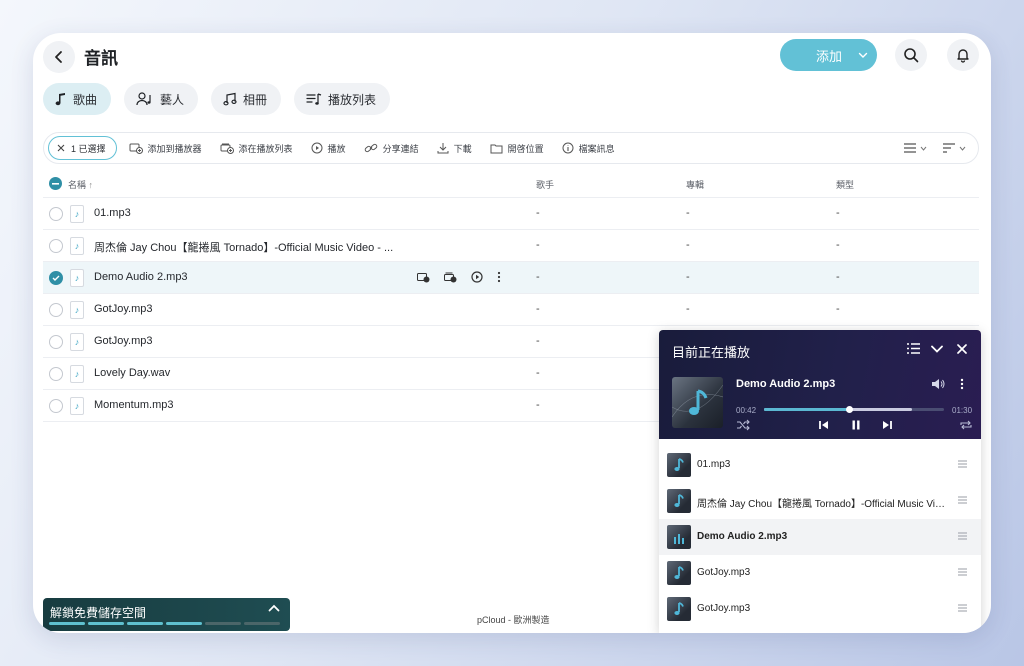 Image resolution: width=1024 pixels, height=666 pixels. What do you see at coordinates (911, 55) in the screenshot?
I see `search-button` at bounding box center [911, 55].